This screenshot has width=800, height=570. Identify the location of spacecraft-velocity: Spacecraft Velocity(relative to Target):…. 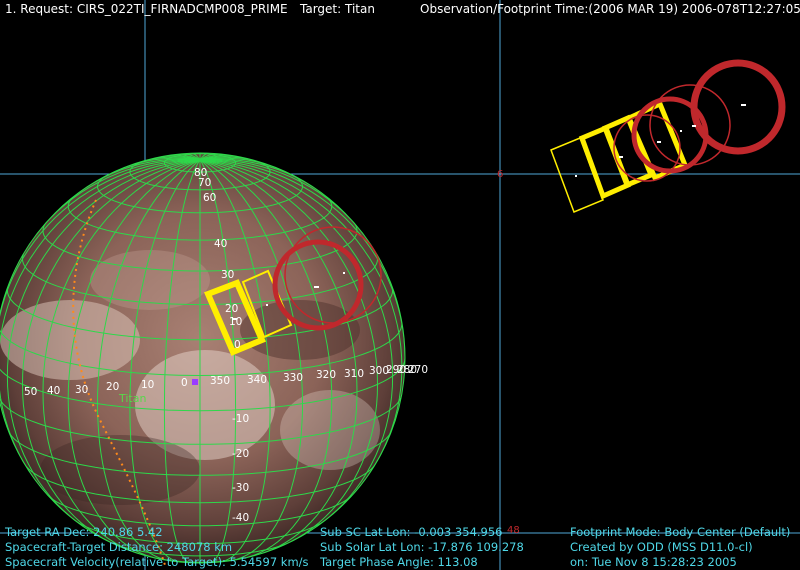
(157, 562).